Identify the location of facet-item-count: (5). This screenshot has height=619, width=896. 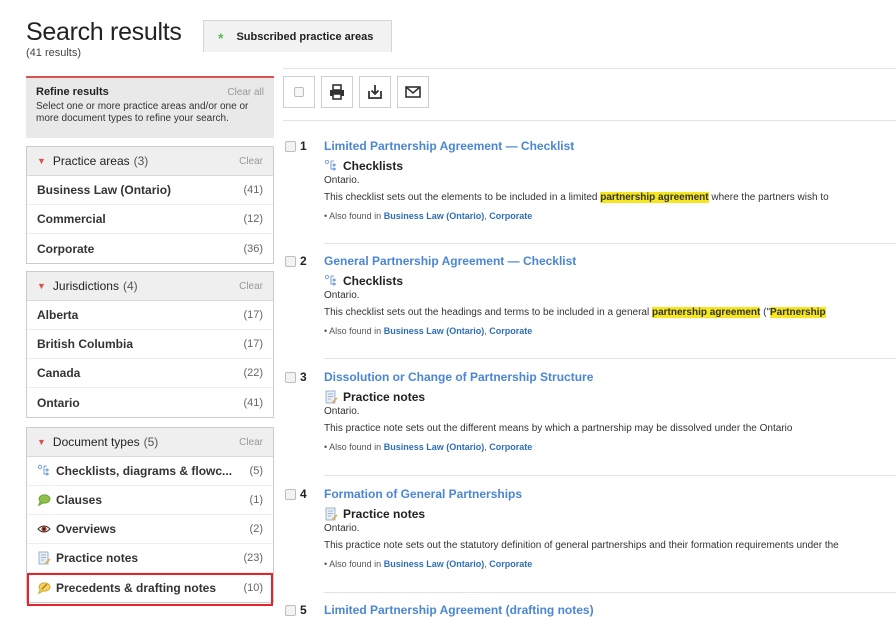
(256, 471).